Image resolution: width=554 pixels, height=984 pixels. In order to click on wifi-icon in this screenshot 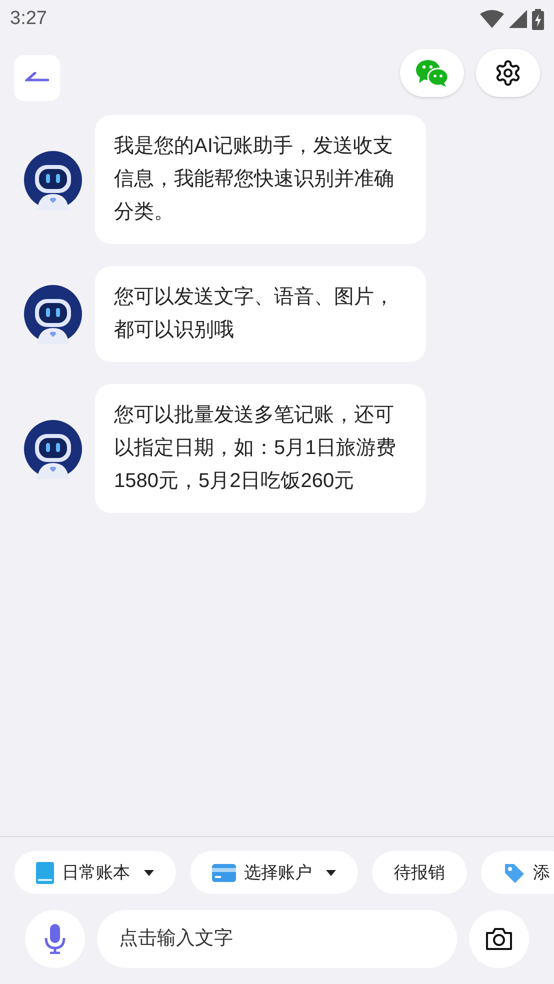, I will do `click(492, 19)`.